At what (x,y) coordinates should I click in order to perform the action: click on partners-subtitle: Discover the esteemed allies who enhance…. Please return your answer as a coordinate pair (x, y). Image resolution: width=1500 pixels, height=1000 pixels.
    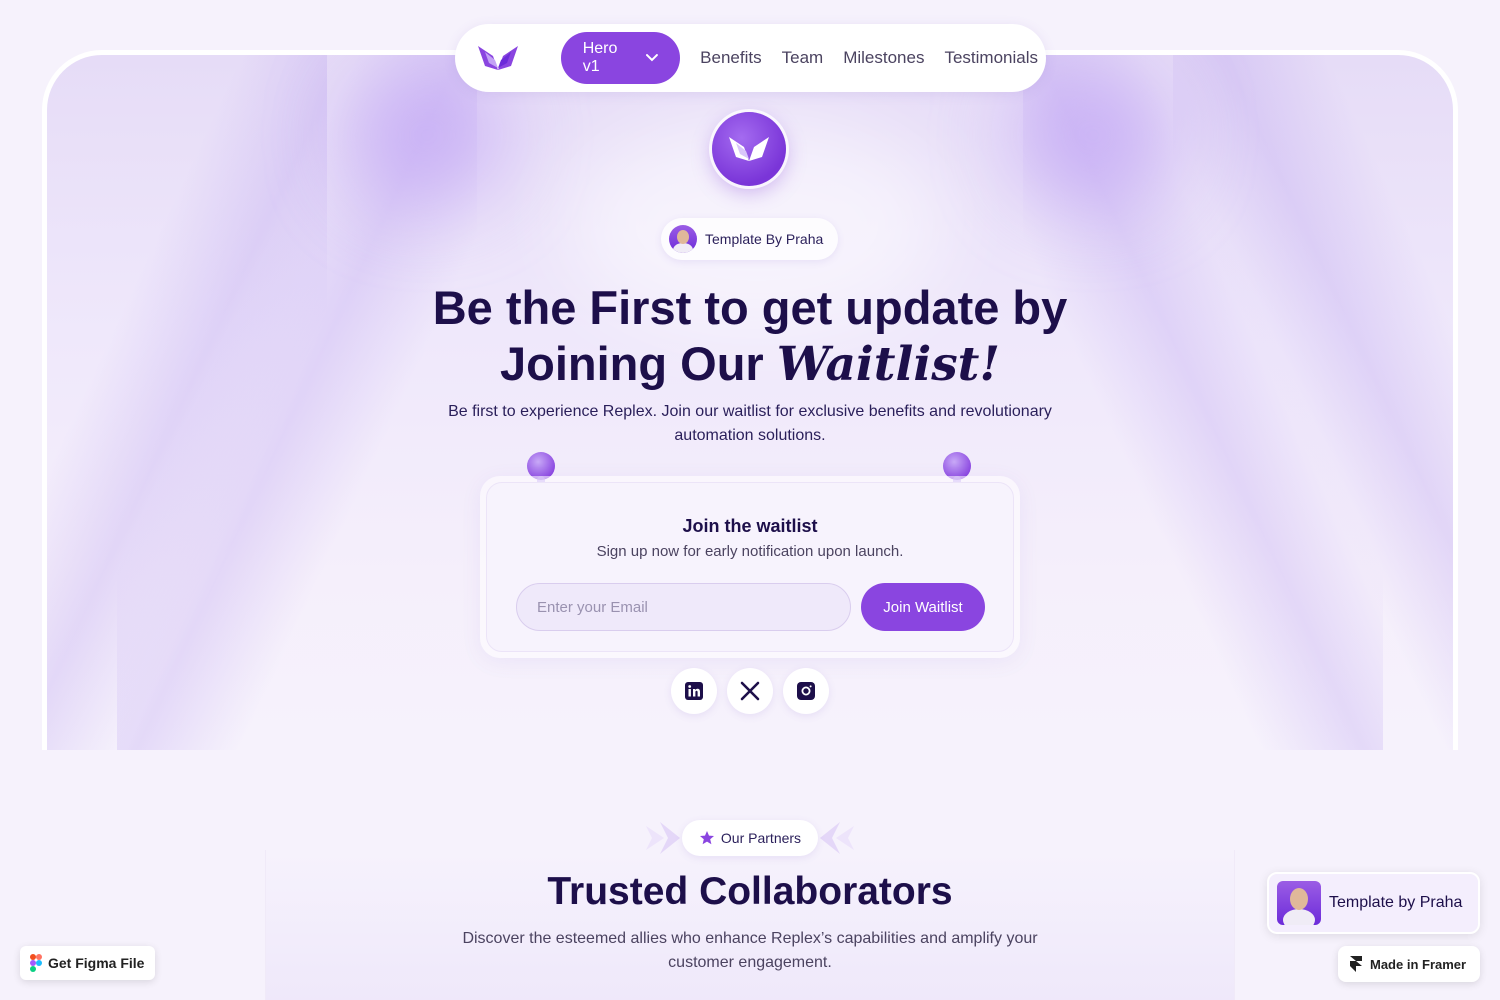
    Looking at the image, I should click on (750, 950).